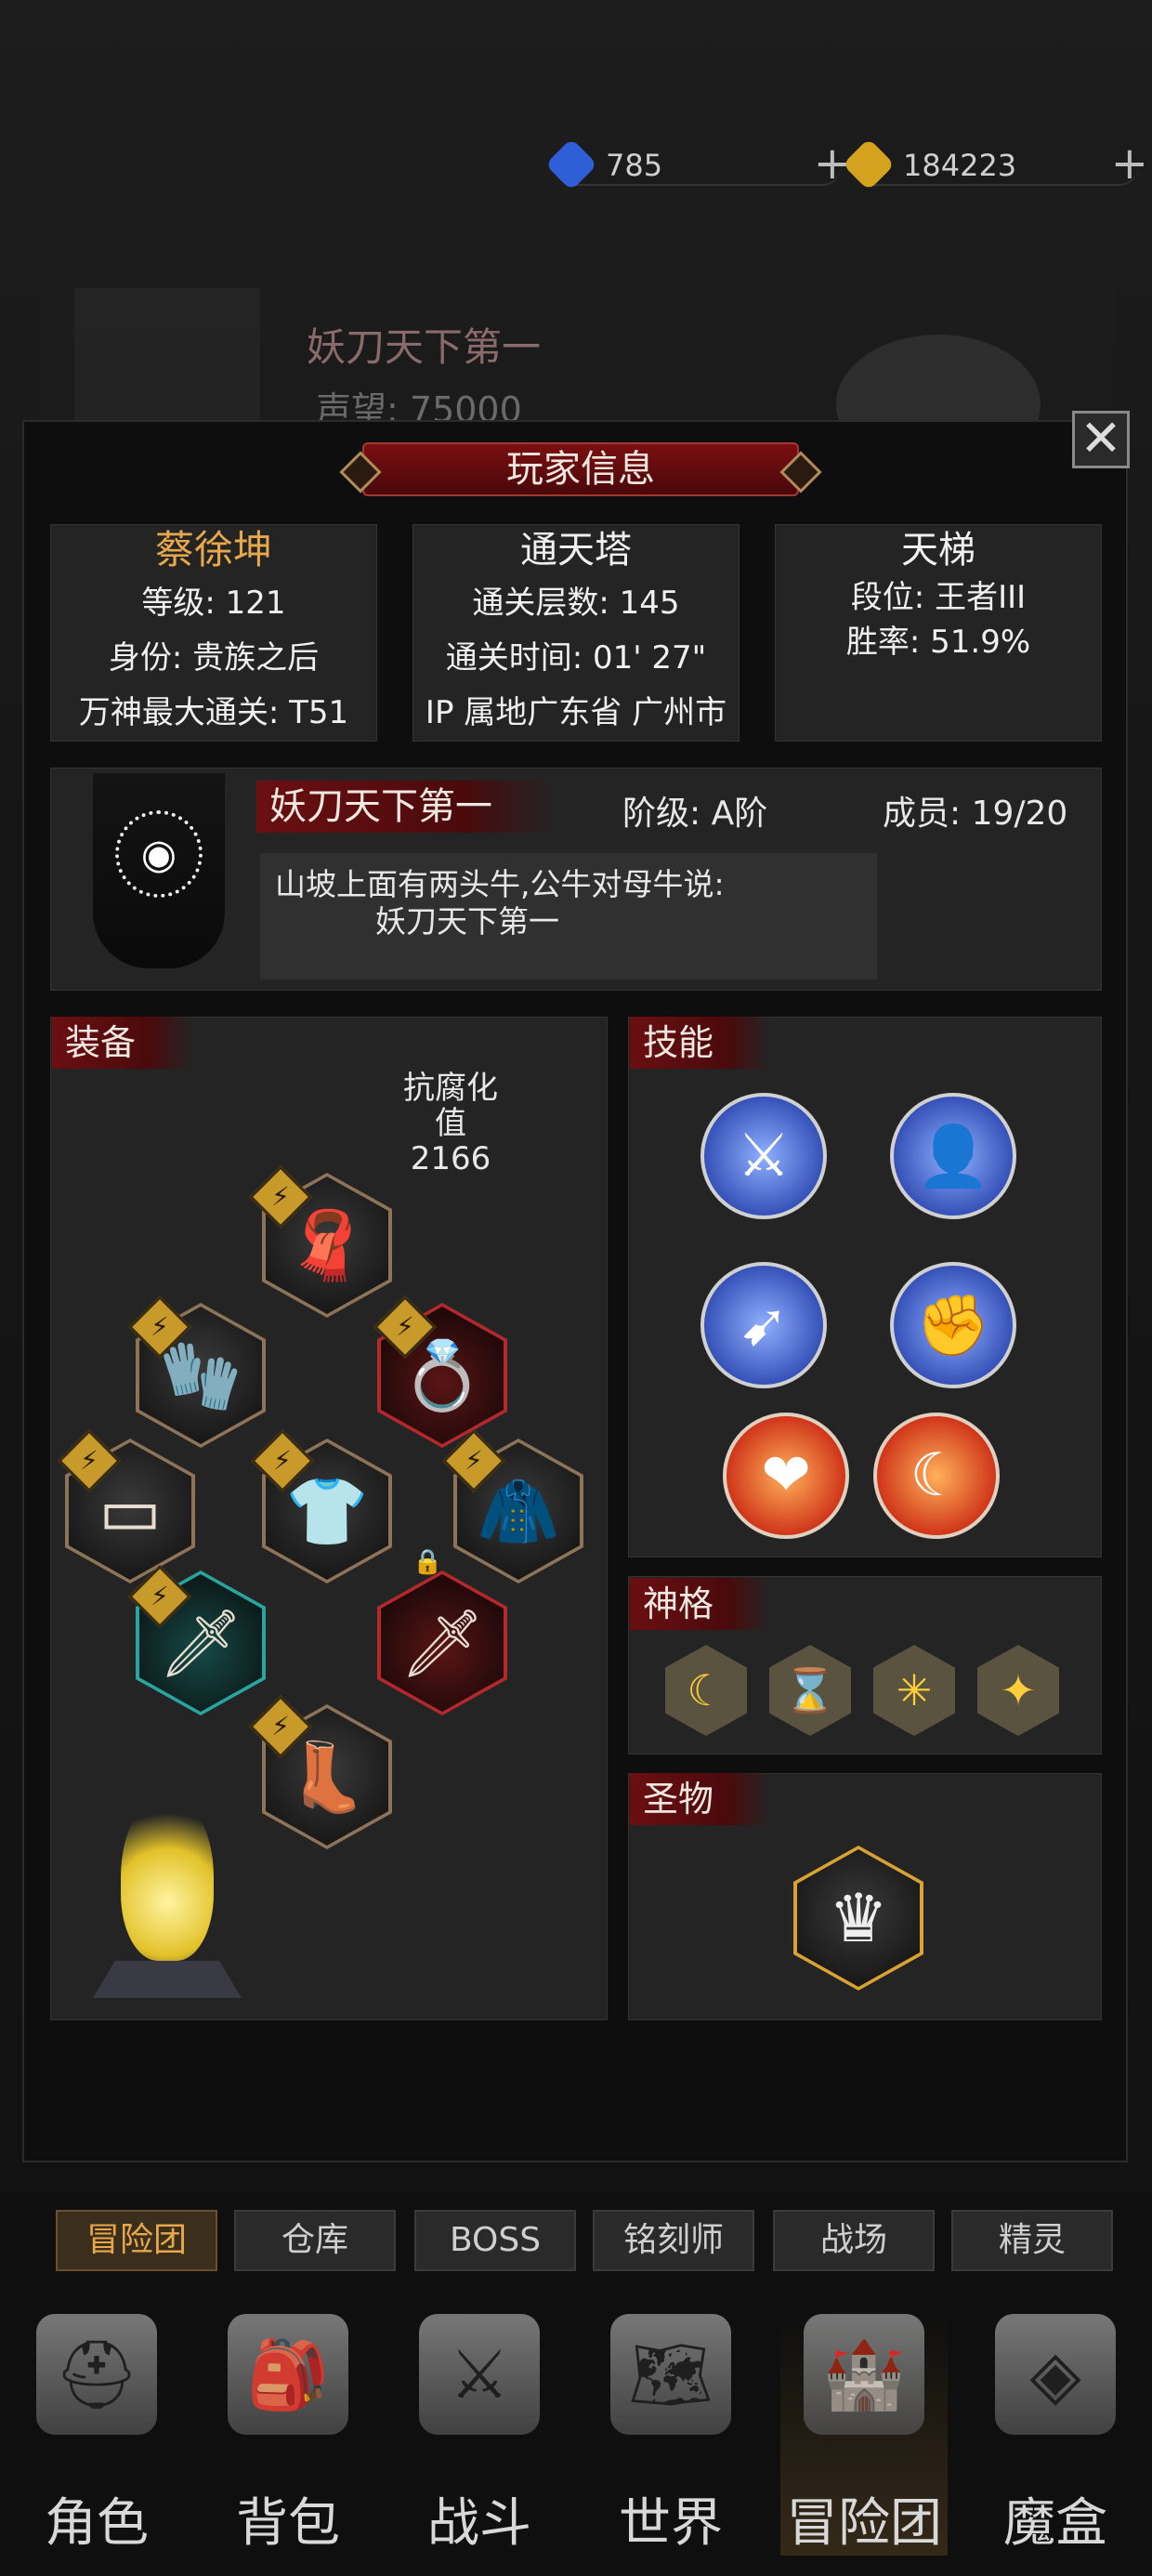  I want to click on nav-backpack-label: 背包, so click(288, 2523).